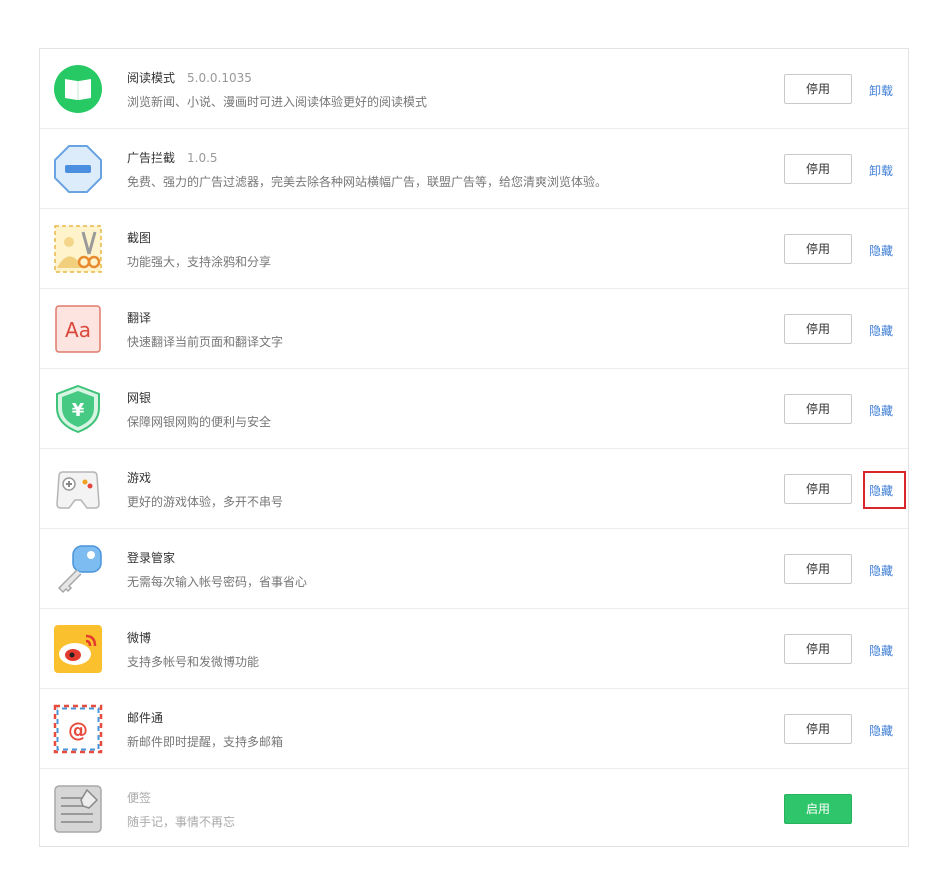 This screenshot has height=875, width=938. What do you see at coordinates (78, 489) in the screenshot?
I see `gamepad-icon` at bounding box center [78, 489].